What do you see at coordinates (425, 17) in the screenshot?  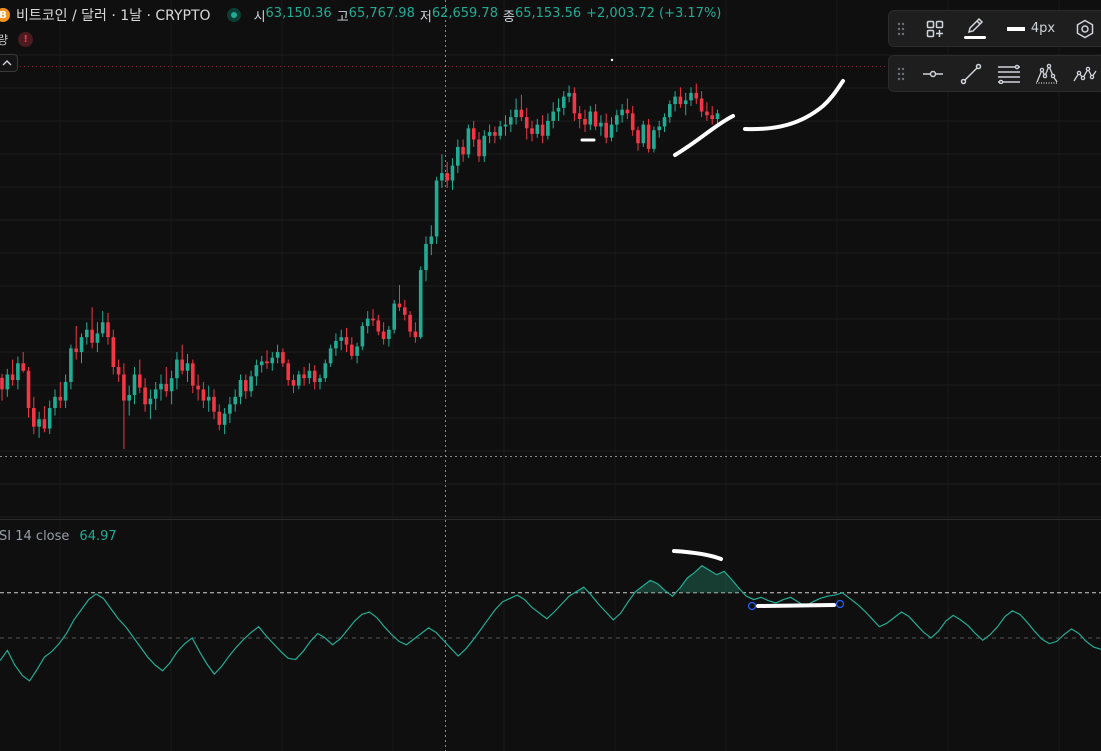 I see `low-label: 저` at bounding box center [425, 17].